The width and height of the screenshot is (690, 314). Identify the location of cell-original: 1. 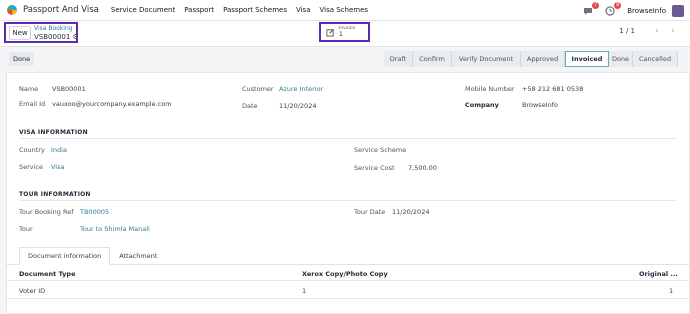
(671, 291).